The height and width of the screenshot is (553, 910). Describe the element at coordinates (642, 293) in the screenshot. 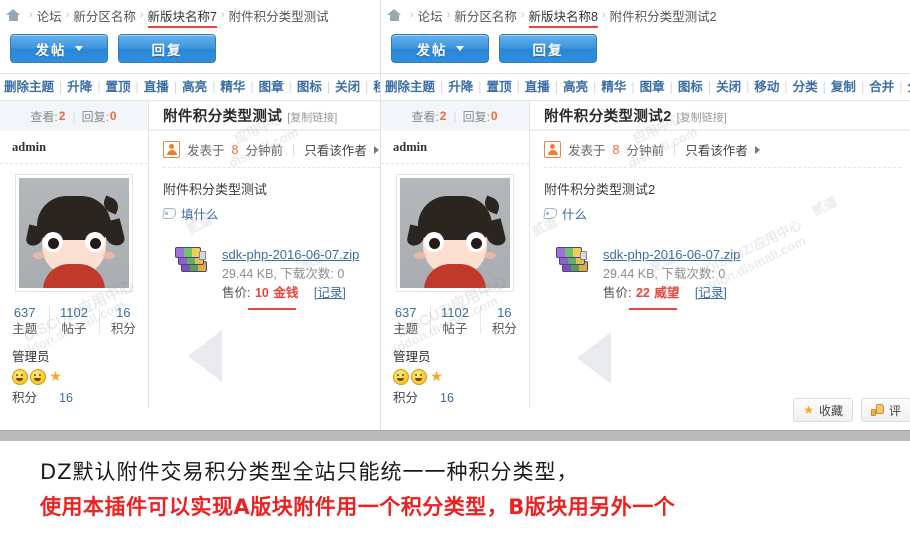

I see `price-value: 22` at that location.